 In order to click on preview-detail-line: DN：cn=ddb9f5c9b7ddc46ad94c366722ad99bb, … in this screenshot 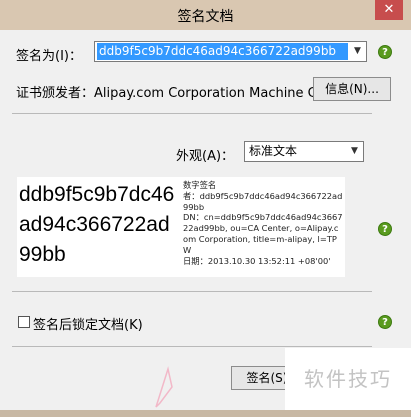, I will do `click(263, 233)`.